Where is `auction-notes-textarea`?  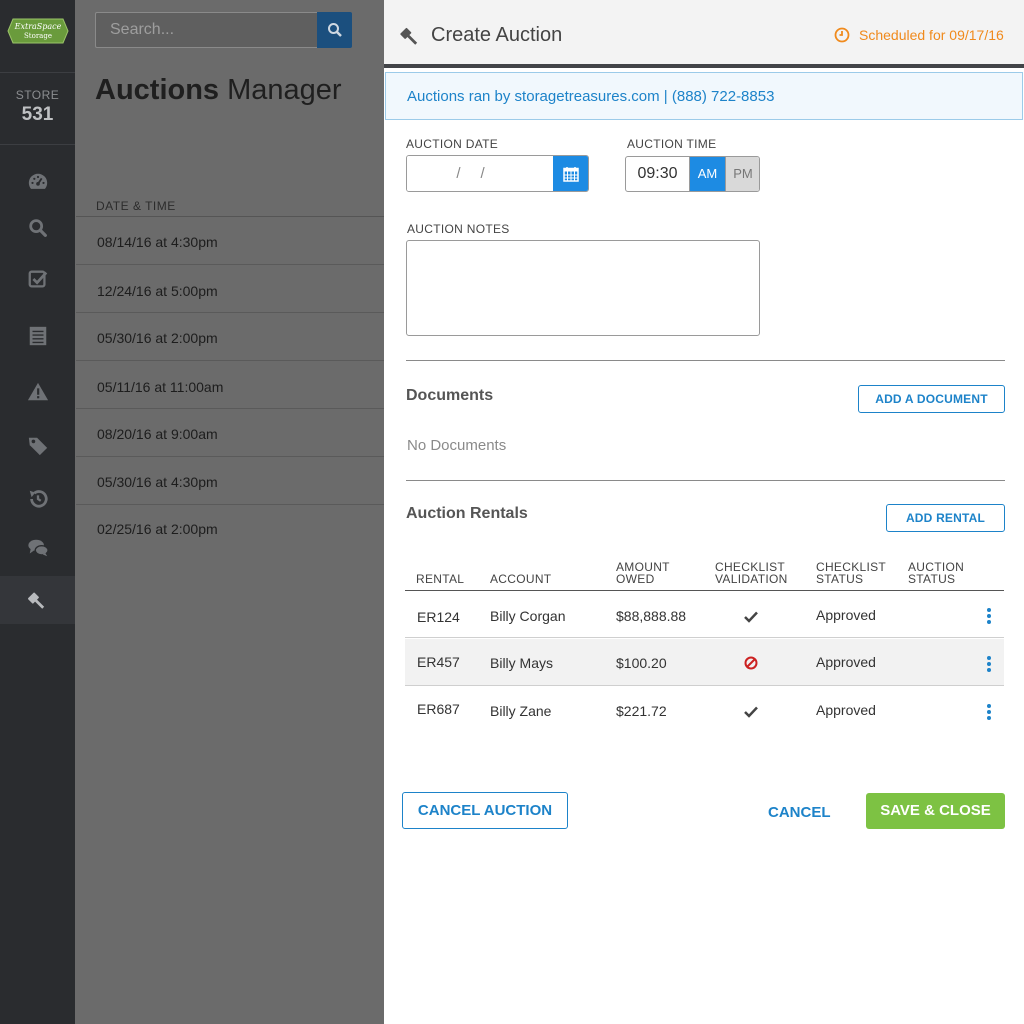
auction-notes-textarea is located at coordinates (583, 288).